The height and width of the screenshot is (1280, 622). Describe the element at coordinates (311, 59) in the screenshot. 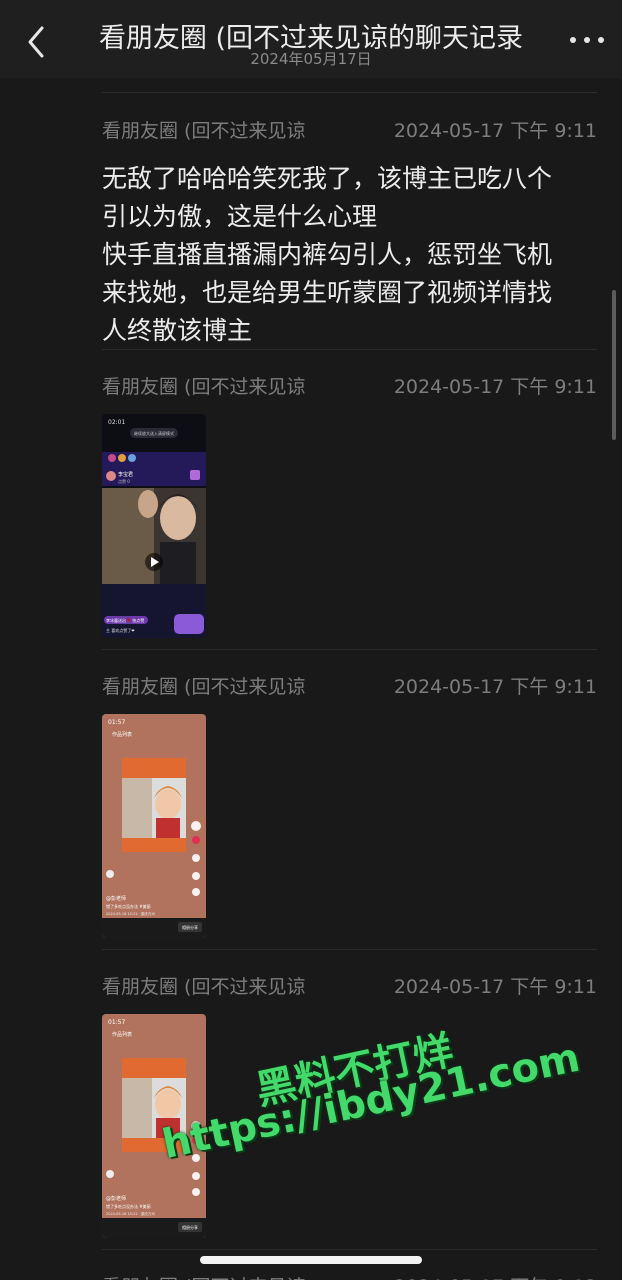

I see `chat-record-date: 2024年05月17日` at that location.